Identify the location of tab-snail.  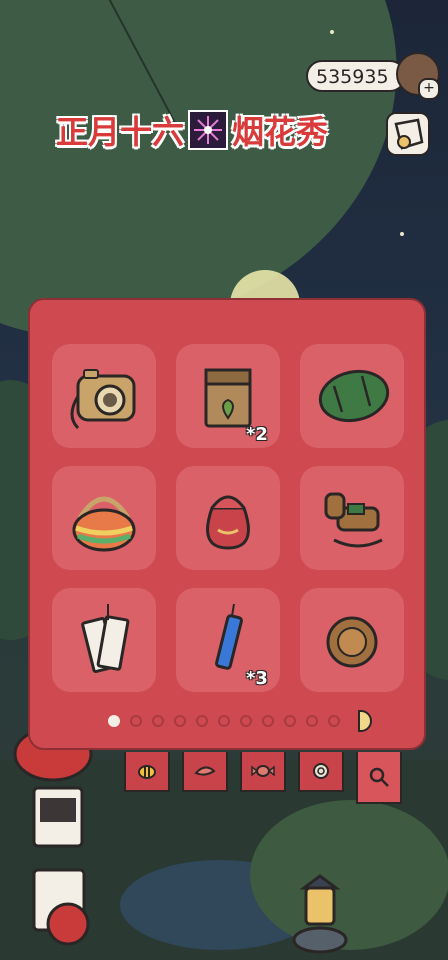
(321, 772).